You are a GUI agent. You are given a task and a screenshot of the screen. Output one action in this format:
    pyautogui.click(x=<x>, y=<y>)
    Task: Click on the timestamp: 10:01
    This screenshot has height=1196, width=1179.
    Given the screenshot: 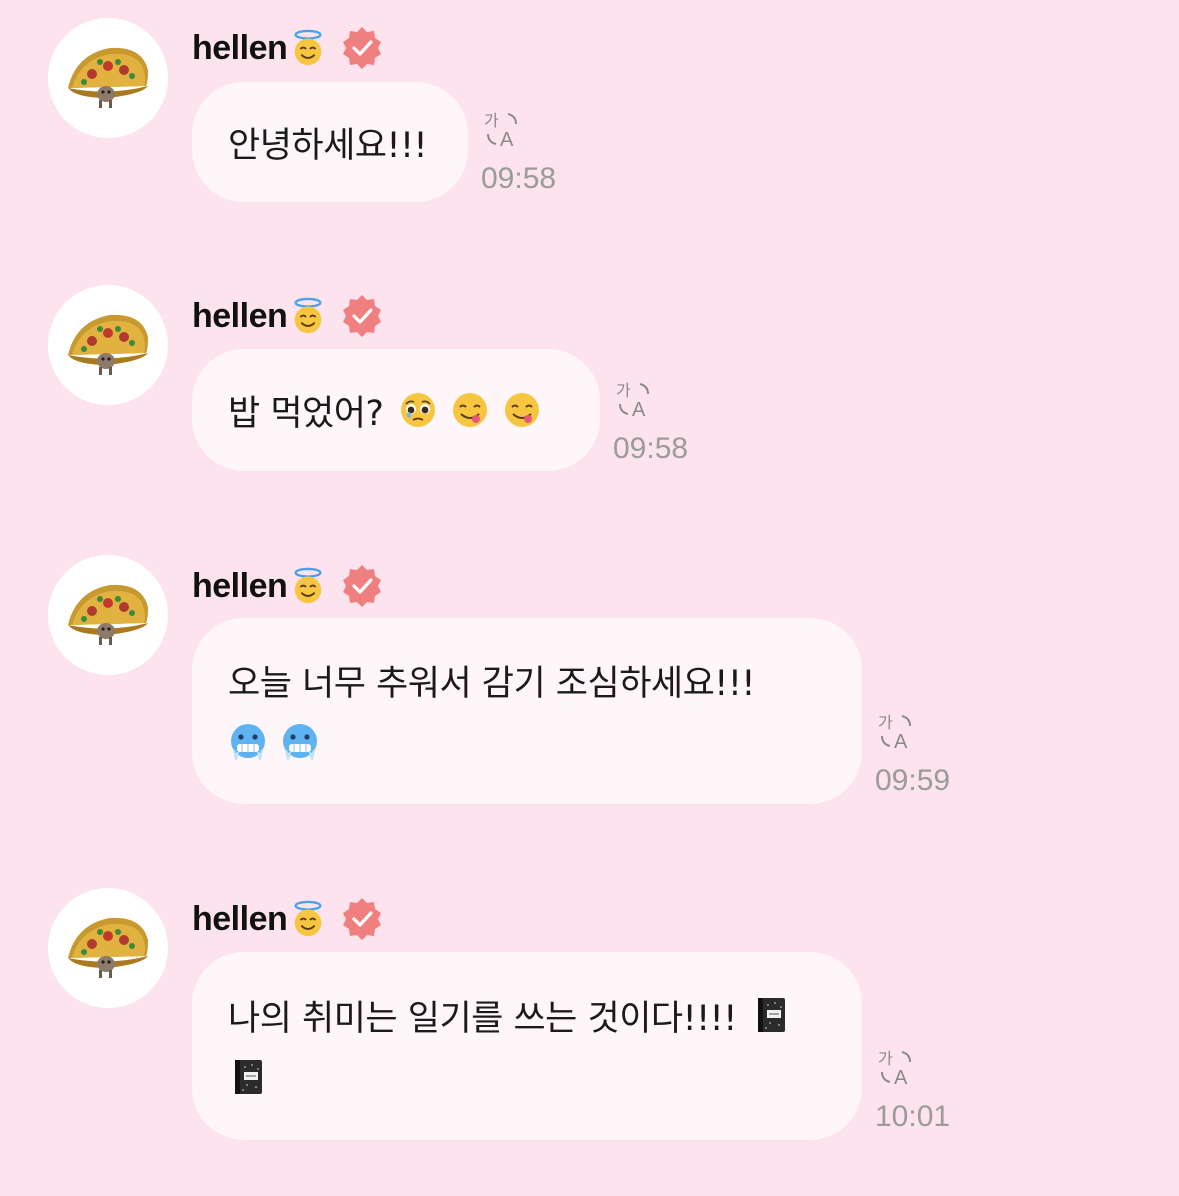 What is the action you would take?
    pyautogui.click(x=913, y=1116)
    